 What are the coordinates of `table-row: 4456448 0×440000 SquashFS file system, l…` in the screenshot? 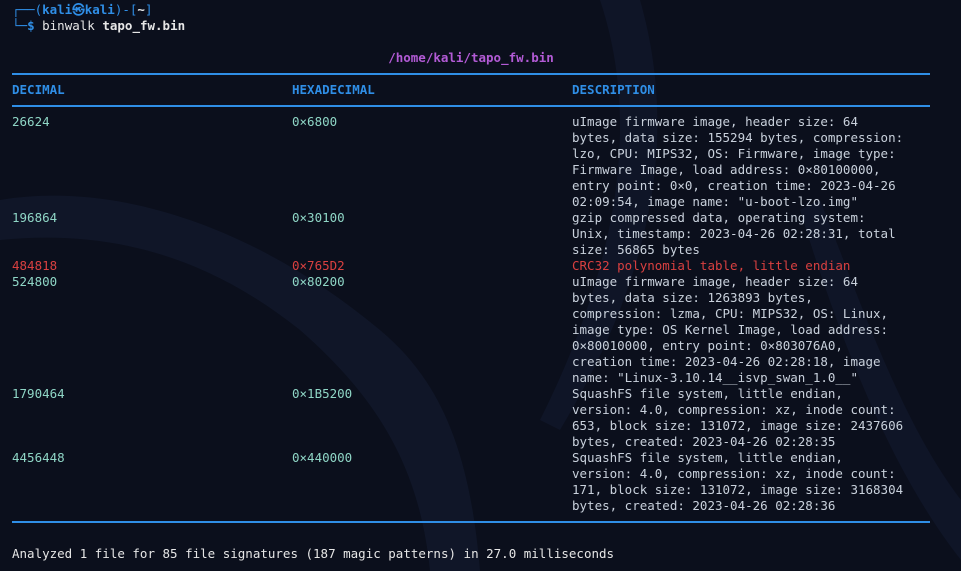 It's located at (471, 482).